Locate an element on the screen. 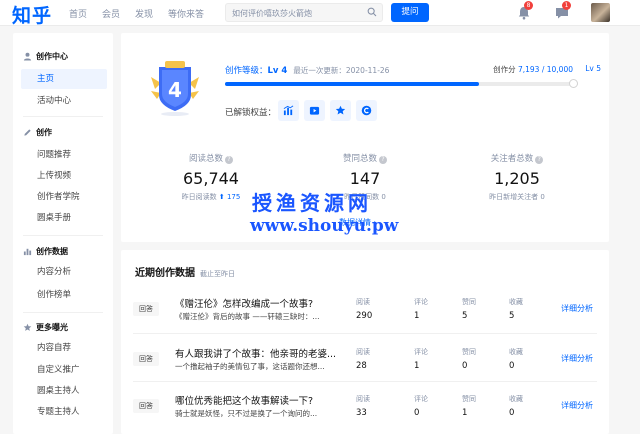 The image size is (640, 434). top-nav: 首页 会员 发现 等你来答 is located at coordinates (144, 13).